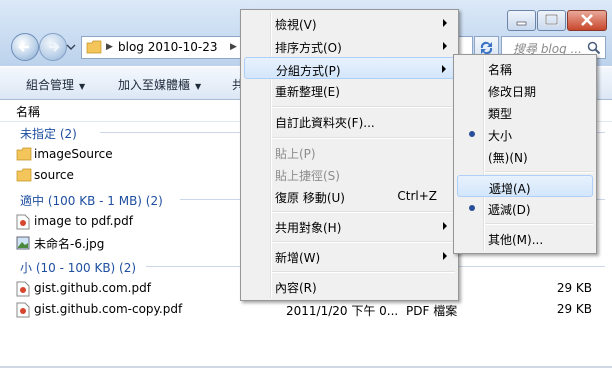  Describe the element at coordinates (349, 68) in the screenshot. I see `menu-item-group-by: 分組方式(P)` at that location.